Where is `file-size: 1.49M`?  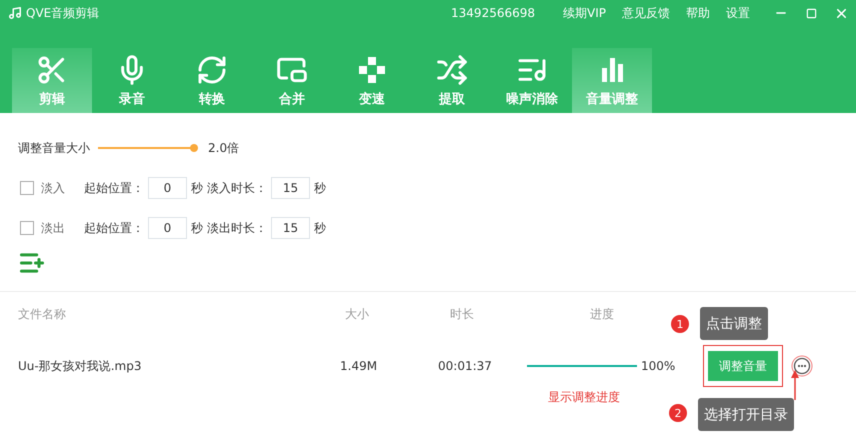 file-size: 1.49M is located at coordinates (359, 366).